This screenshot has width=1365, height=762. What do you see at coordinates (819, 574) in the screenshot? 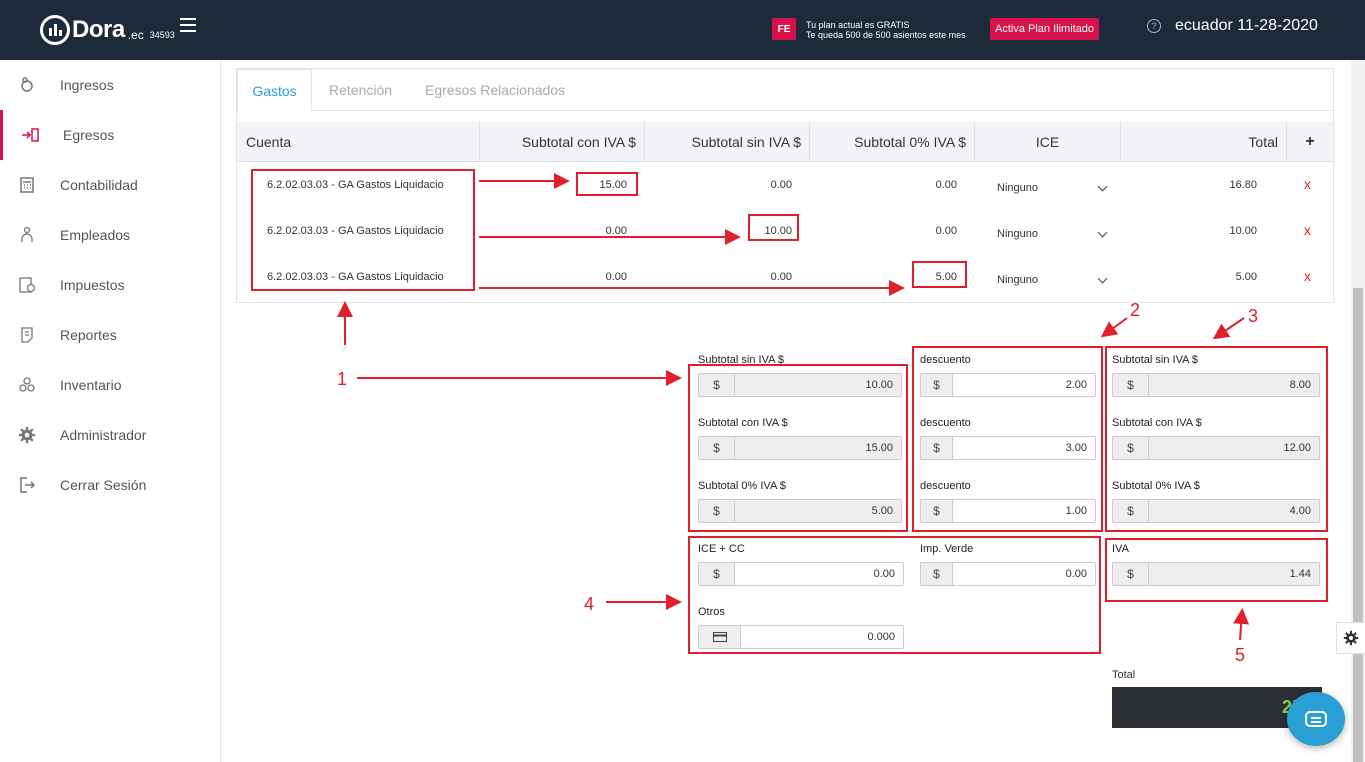
I see `ice-cc-input: 0.00` at bounding box center [819, 574].